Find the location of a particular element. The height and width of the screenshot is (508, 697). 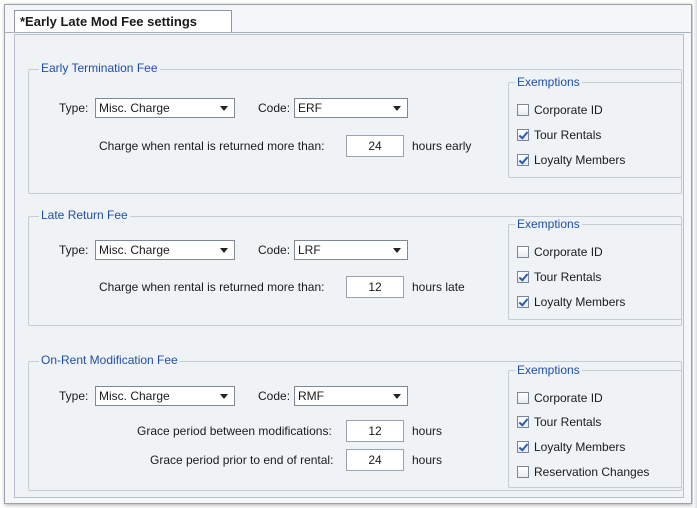

mod-exemptions-title: Exemptions is located at coordinates (548, 370).